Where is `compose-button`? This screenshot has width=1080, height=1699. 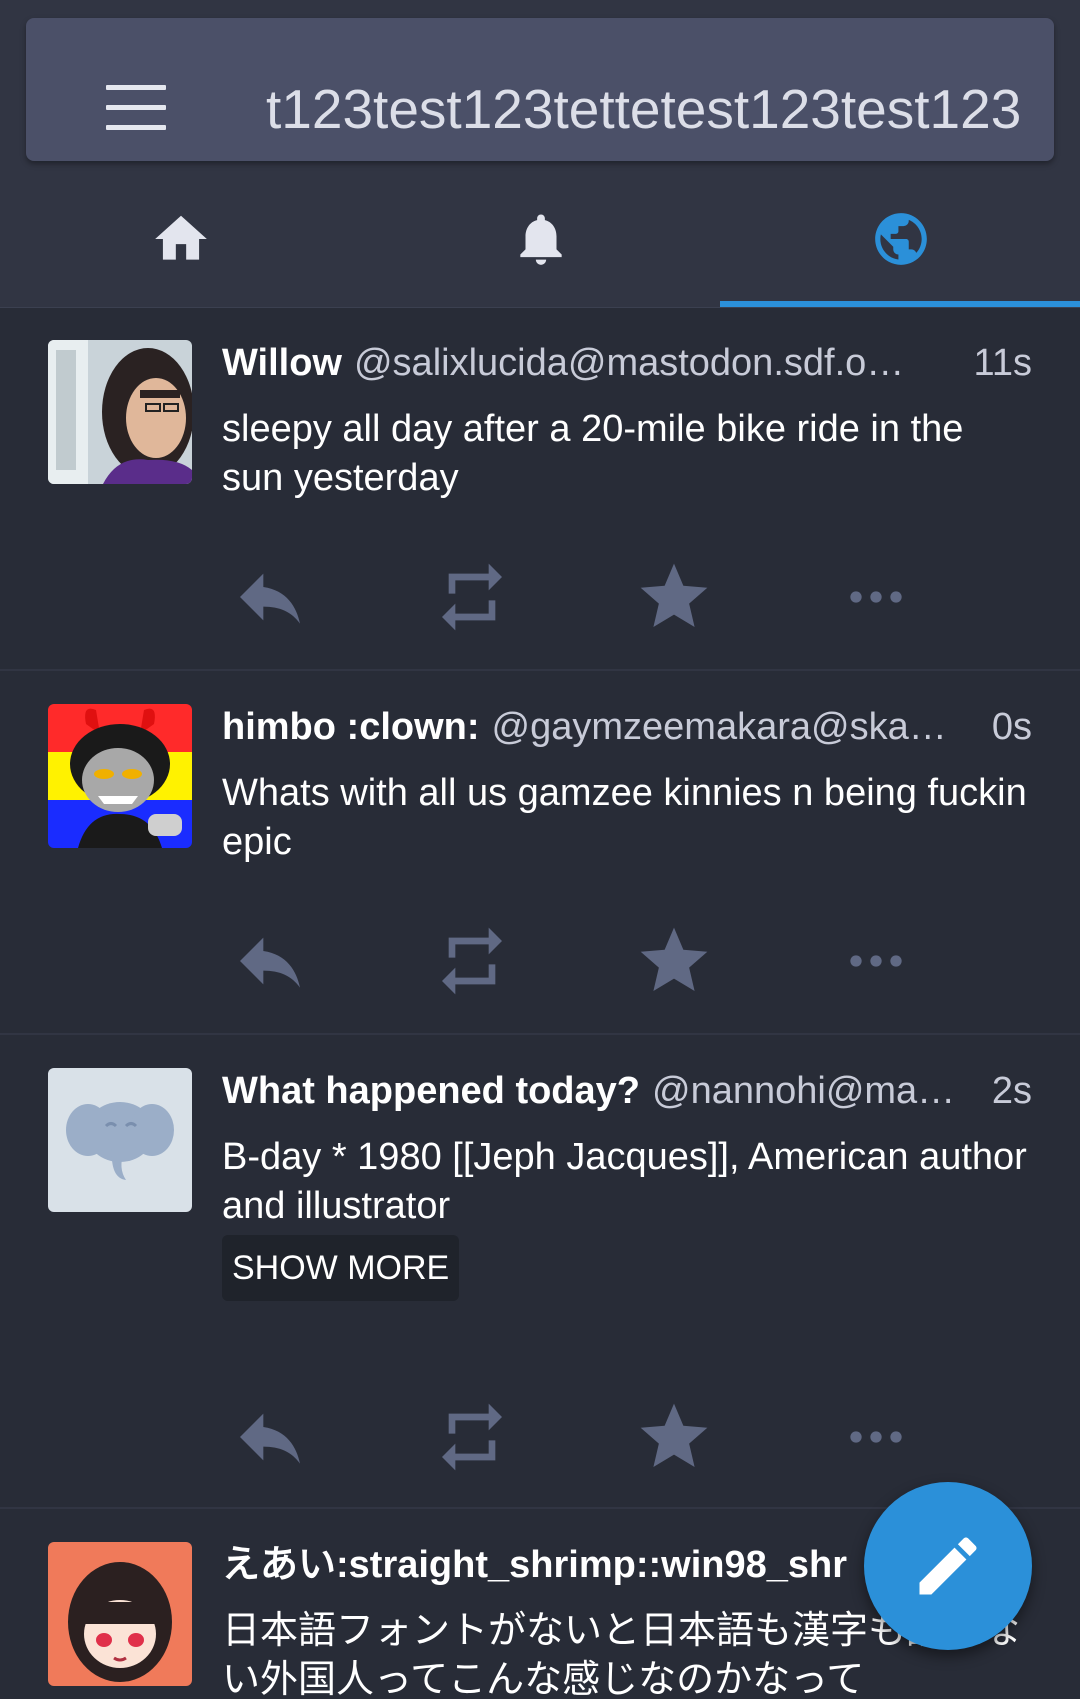 compose-button is located at coordinates (948, 1566).